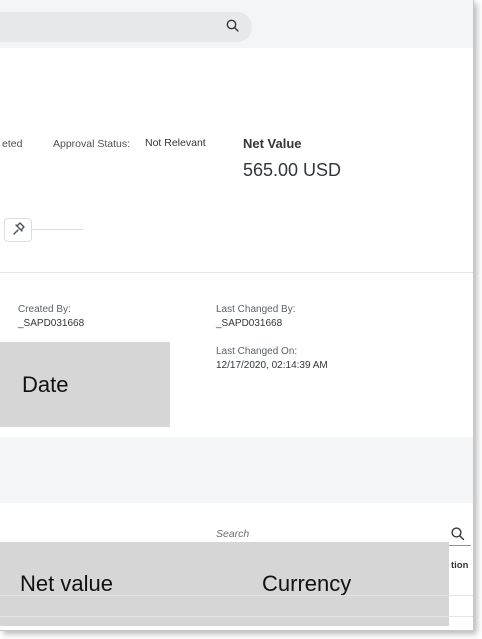 This screenshot has height=639, width=482. I want to click on date-annotation: Date, so click(85, 384).